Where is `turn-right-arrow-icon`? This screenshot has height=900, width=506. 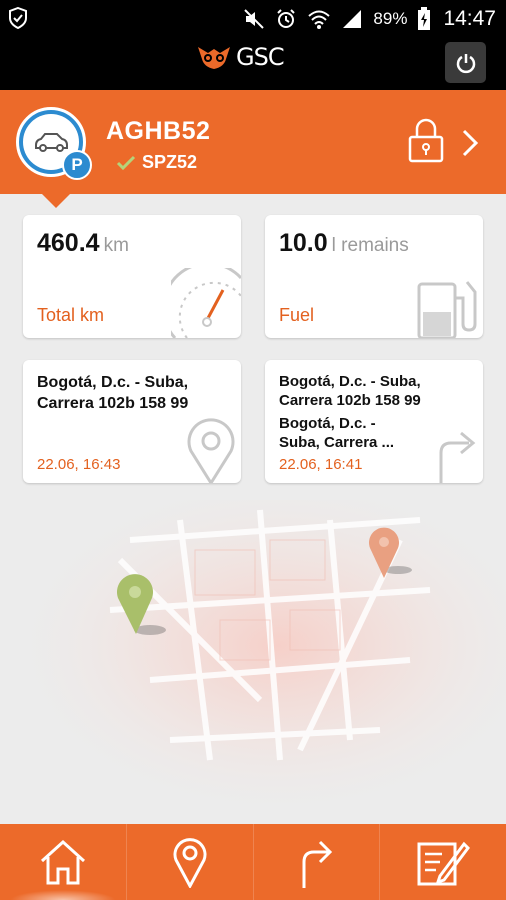
turn-right-arrow-icon is located at coordinates (457, 457).